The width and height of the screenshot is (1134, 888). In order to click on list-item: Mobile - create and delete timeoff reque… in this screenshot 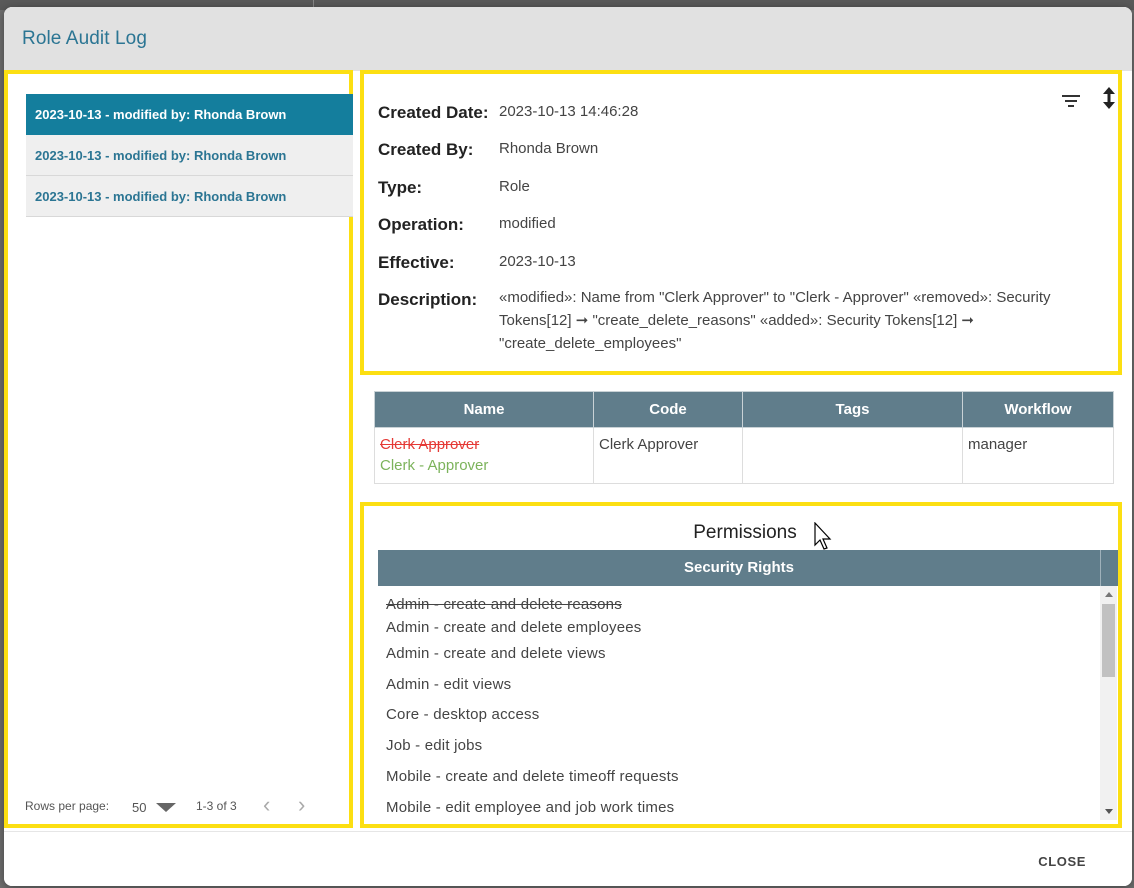, I will do `click(532, 776)`.